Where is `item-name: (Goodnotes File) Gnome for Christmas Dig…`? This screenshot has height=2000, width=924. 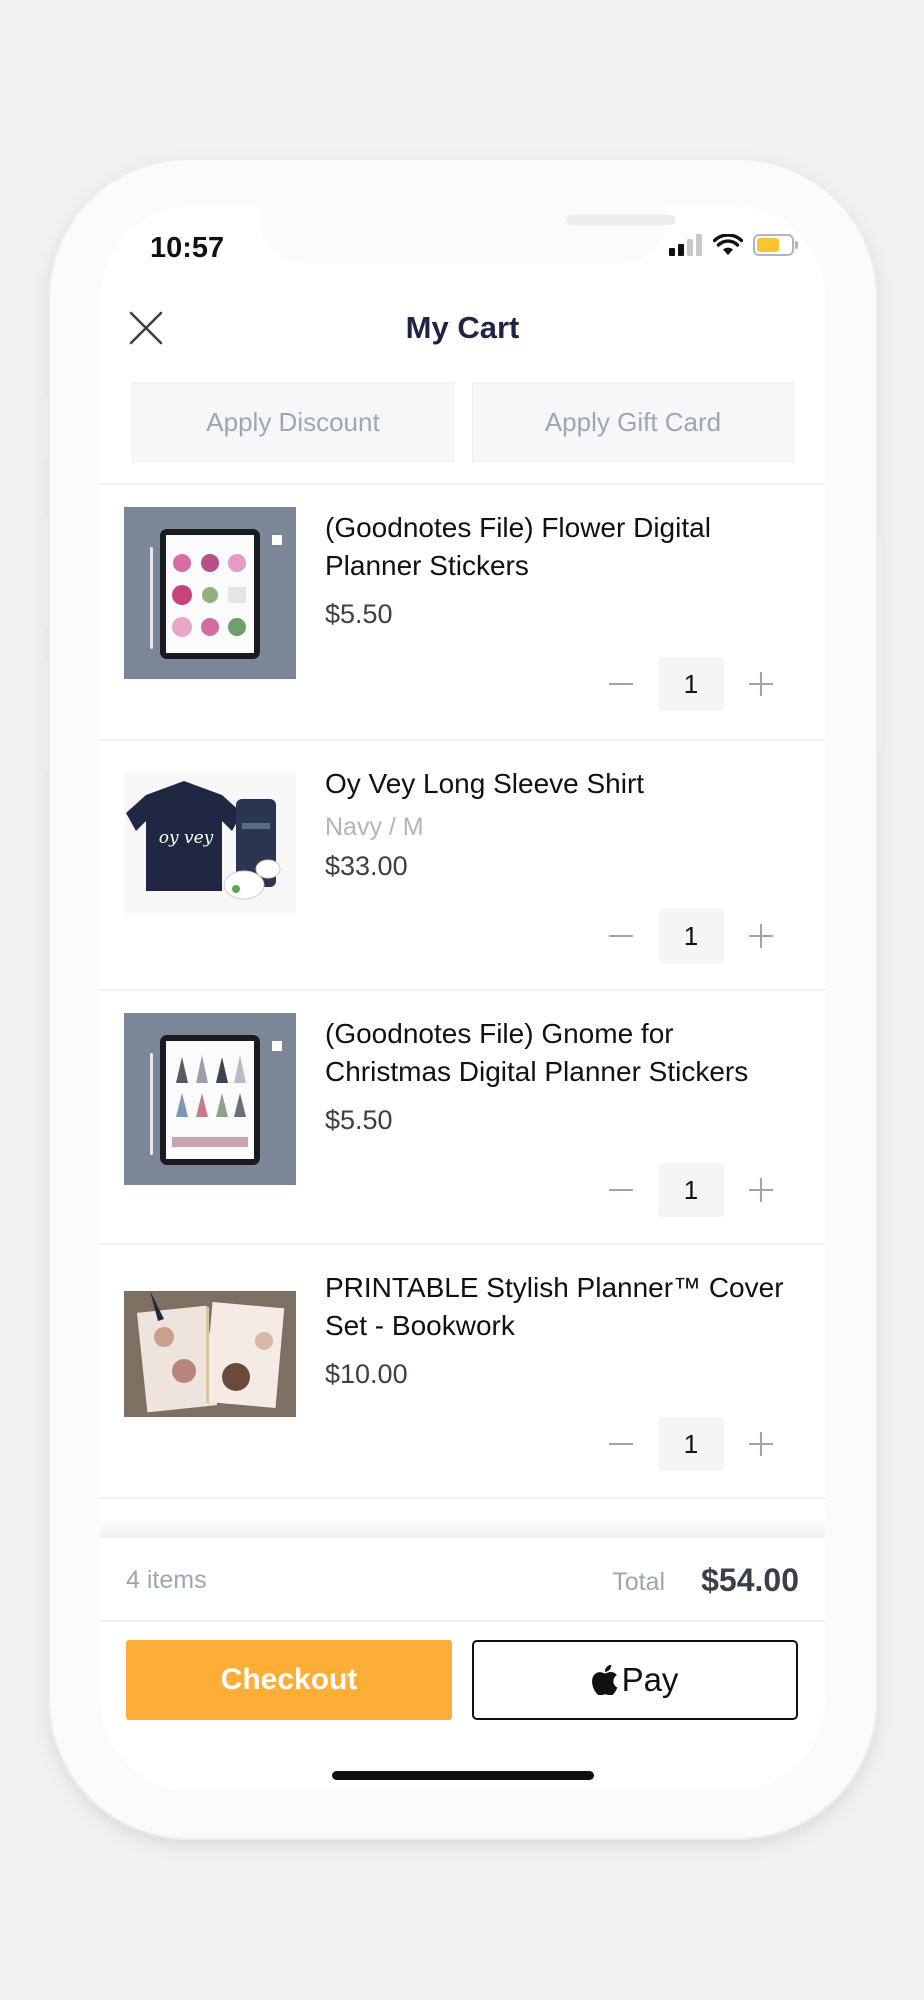
item-name: (Goodnotes File) Gnome for Christmas Dig… is located at coordinates (566, 1053).